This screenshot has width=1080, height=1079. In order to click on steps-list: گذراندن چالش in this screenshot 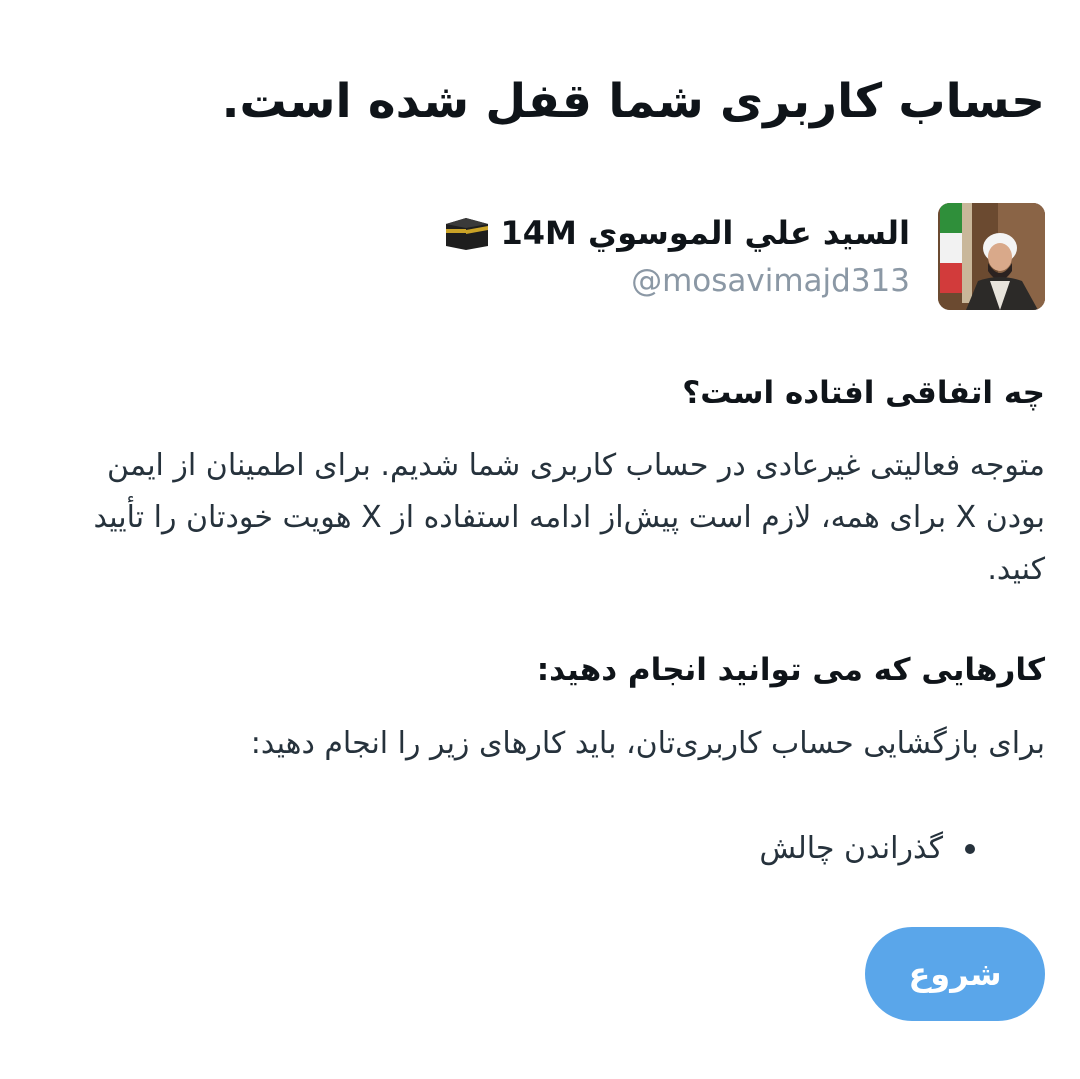, I will do `click(867, 849)`.